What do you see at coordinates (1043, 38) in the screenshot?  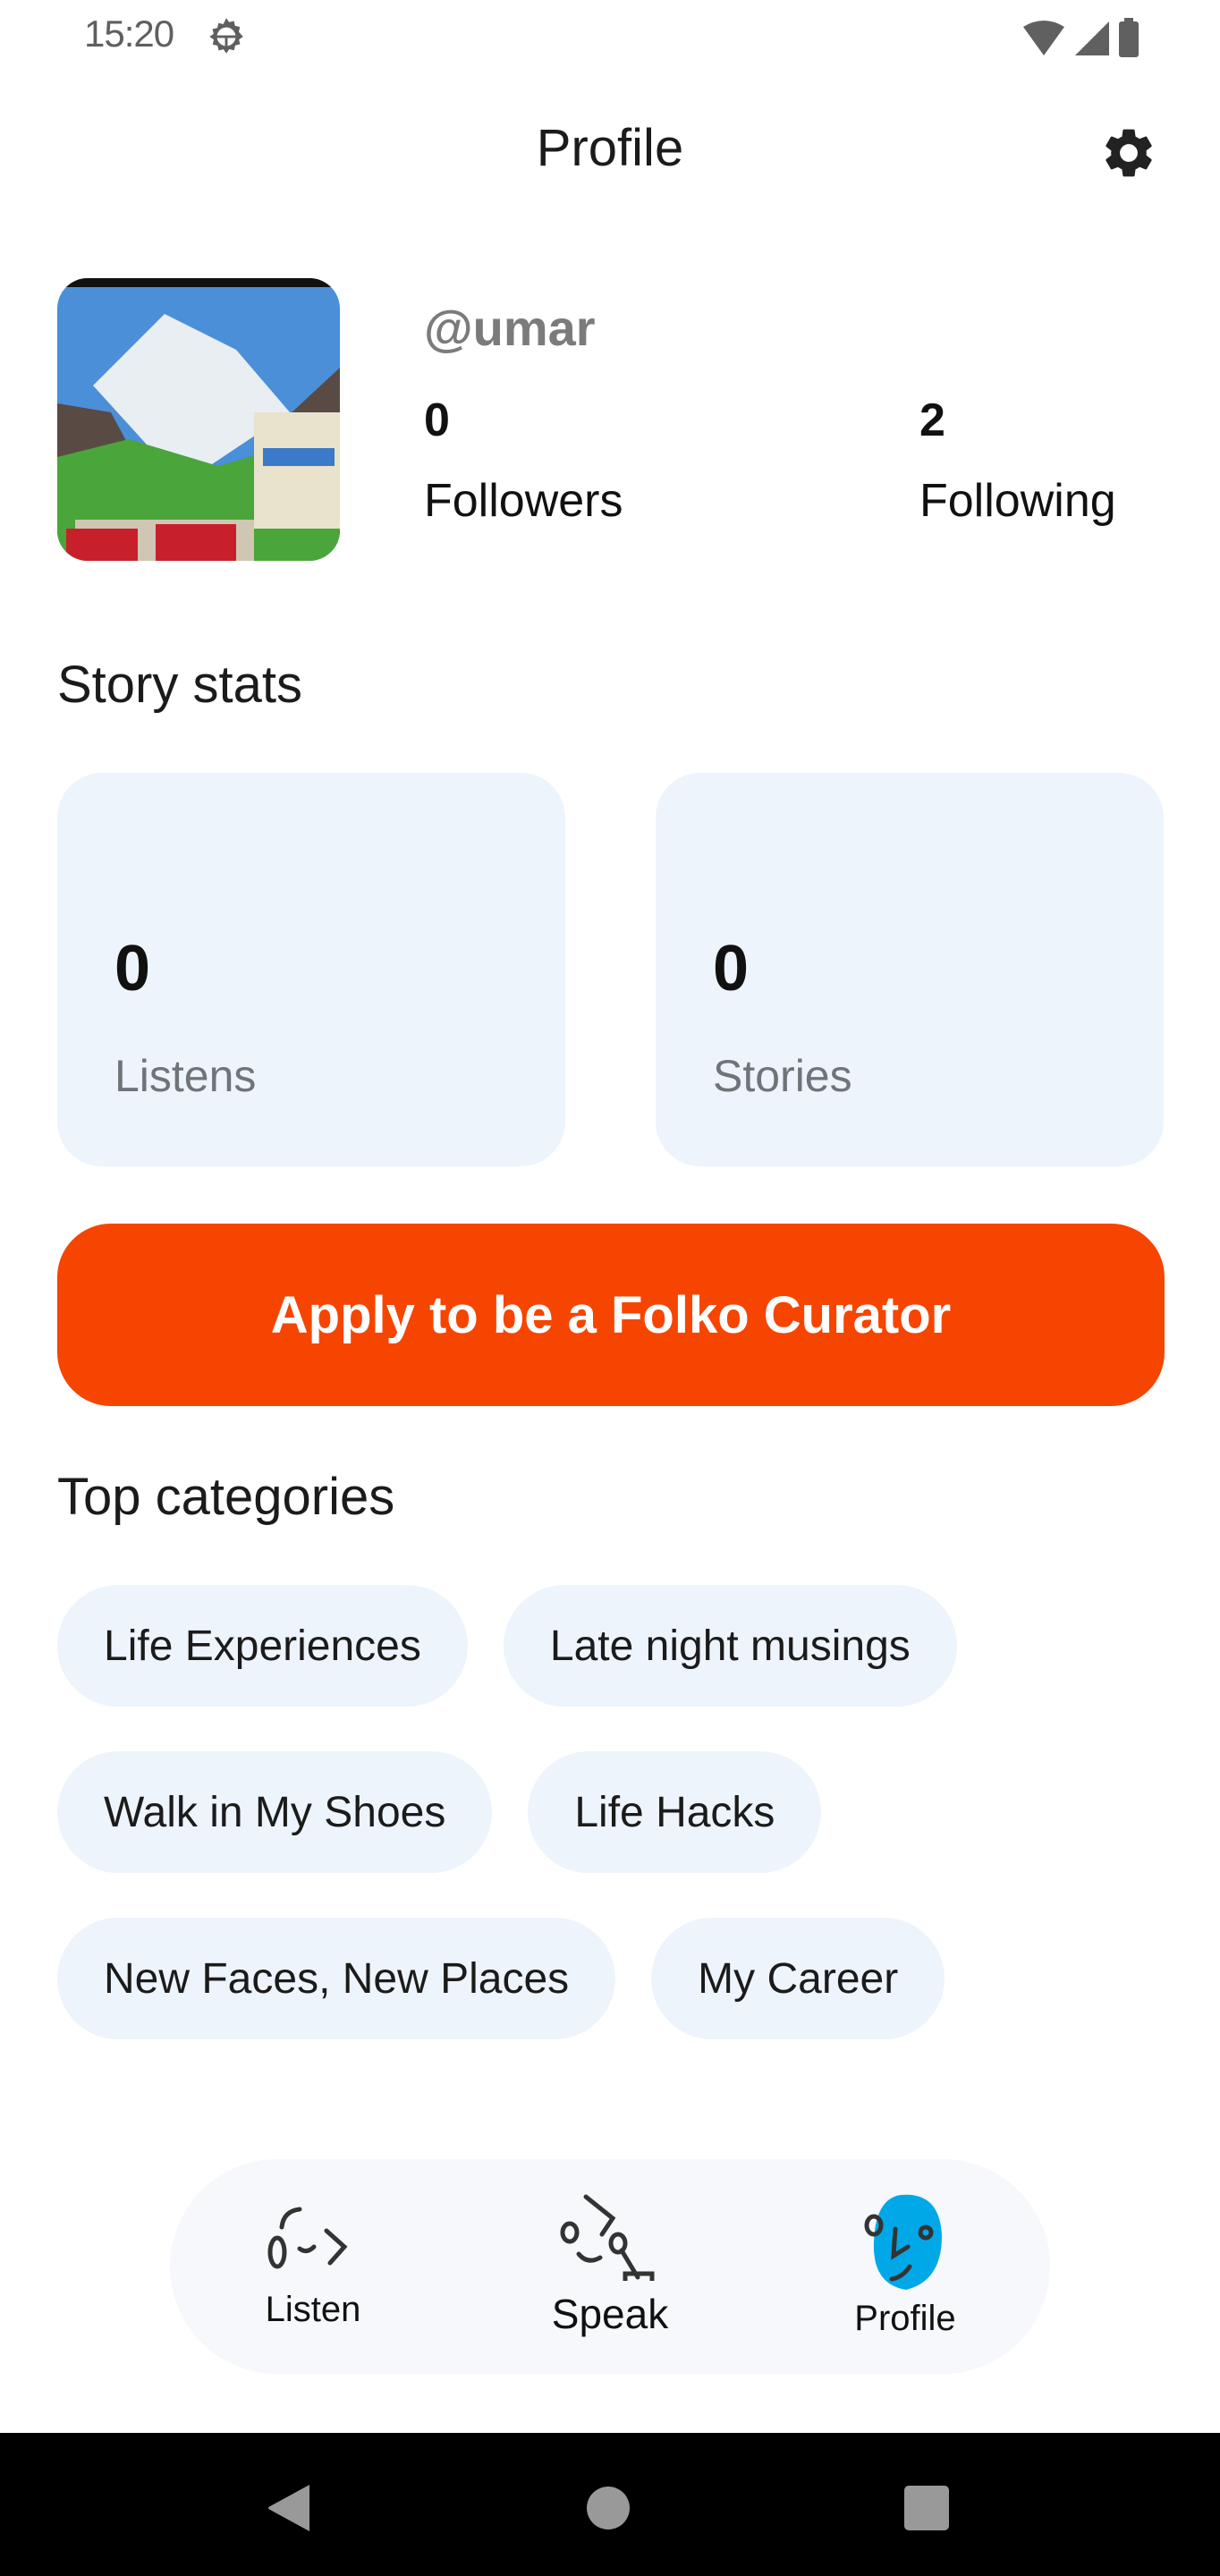 I see `wifi-icon` at bounding box center [1043, 38].